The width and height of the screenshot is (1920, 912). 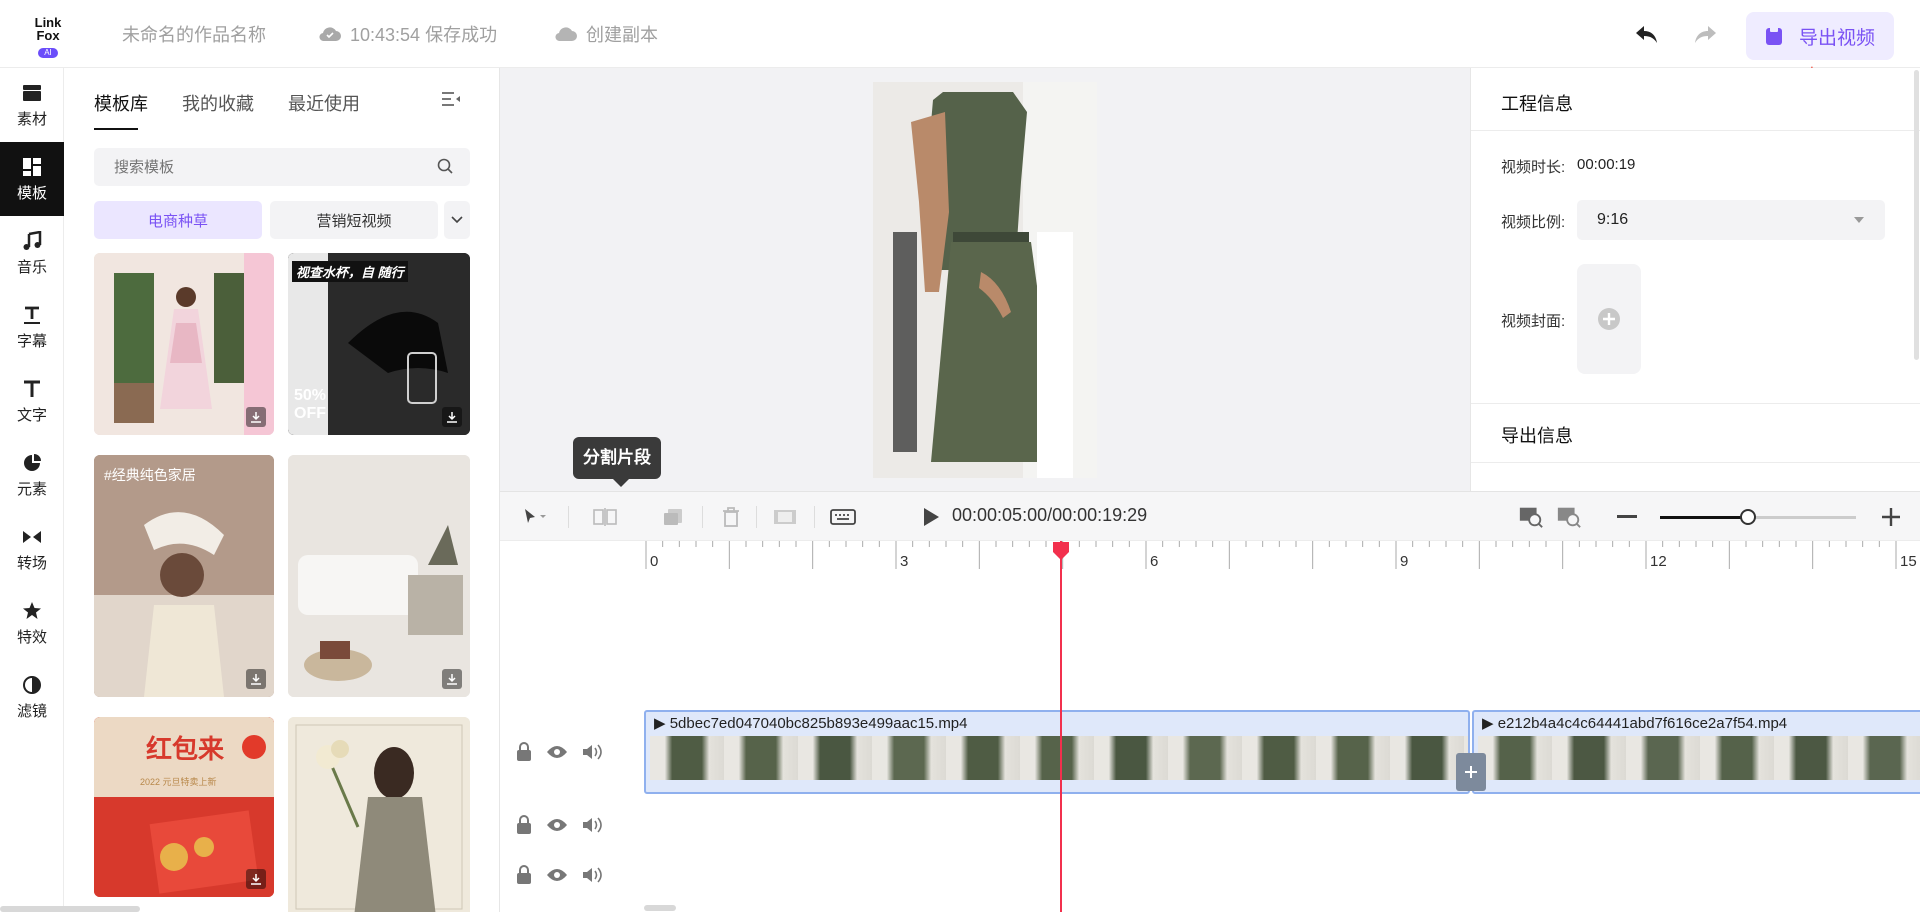 I want to click on thumb-illustration, so click(x=184, y=576).